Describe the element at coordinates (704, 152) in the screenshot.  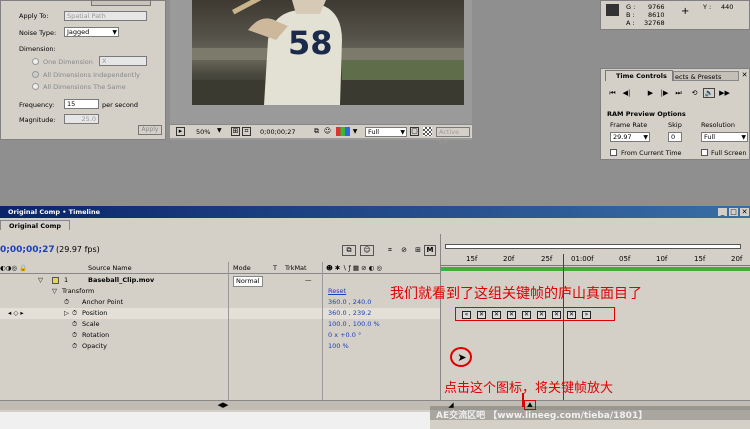
I see `full-screen-checkbox` at that location.